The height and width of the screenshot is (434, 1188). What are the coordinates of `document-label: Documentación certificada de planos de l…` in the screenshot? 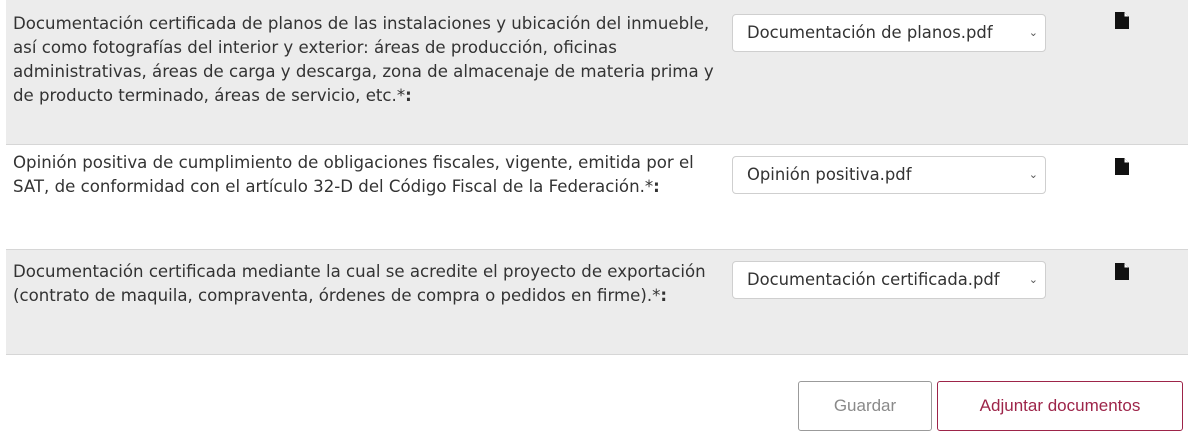 It's located at (363, 59).